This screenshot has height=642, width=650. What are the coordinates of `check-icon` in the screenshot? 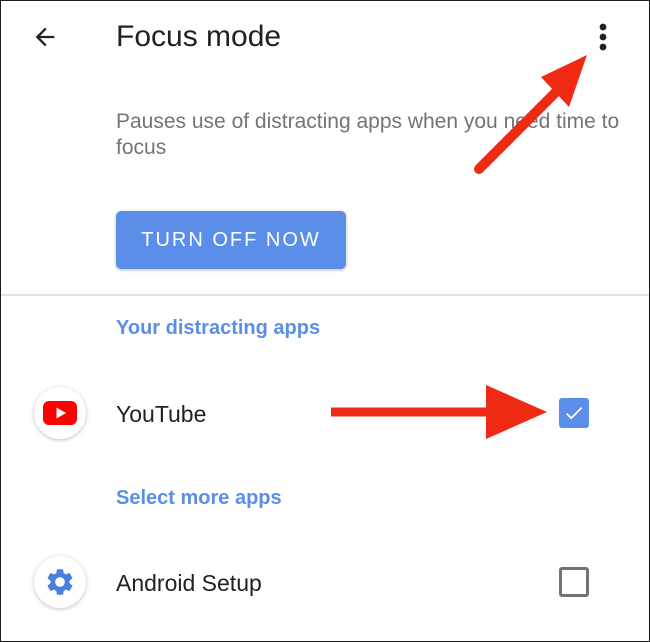 It's located at (574, 413).